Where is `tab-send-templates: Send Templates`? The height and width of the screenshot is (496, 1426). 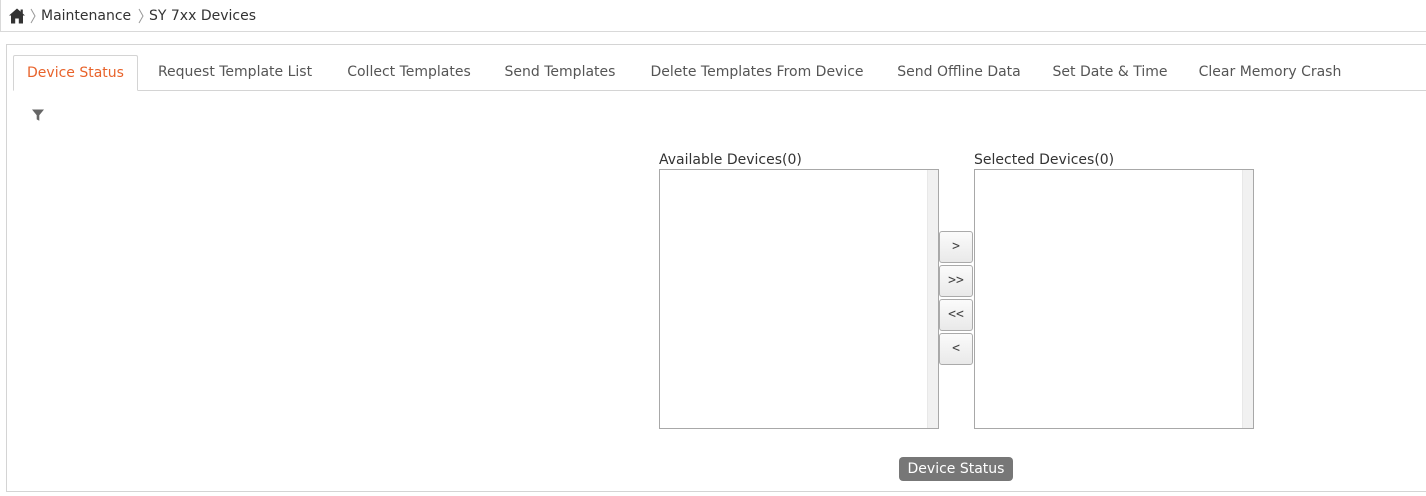
tab-send-templates: Send Templates is located at coordinates (560, 72).